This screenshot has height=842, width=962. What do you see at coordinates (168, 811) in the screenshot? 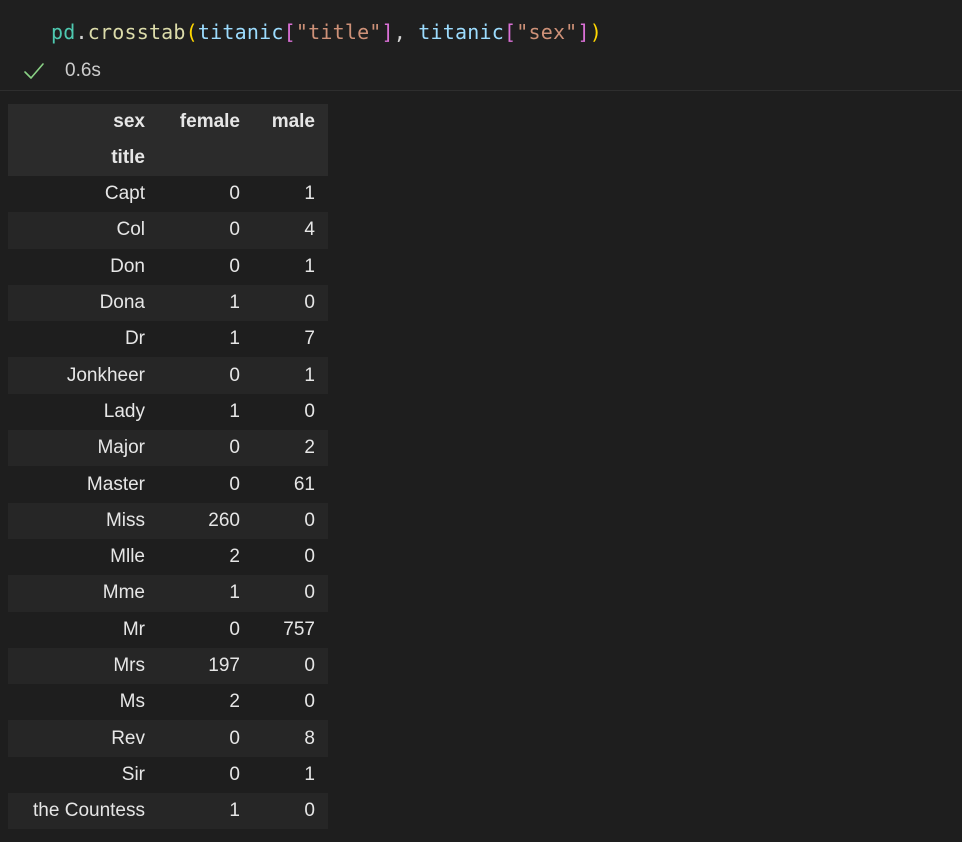
I see `table-row: the Countess 1 0` at bounding box center [168, 811].